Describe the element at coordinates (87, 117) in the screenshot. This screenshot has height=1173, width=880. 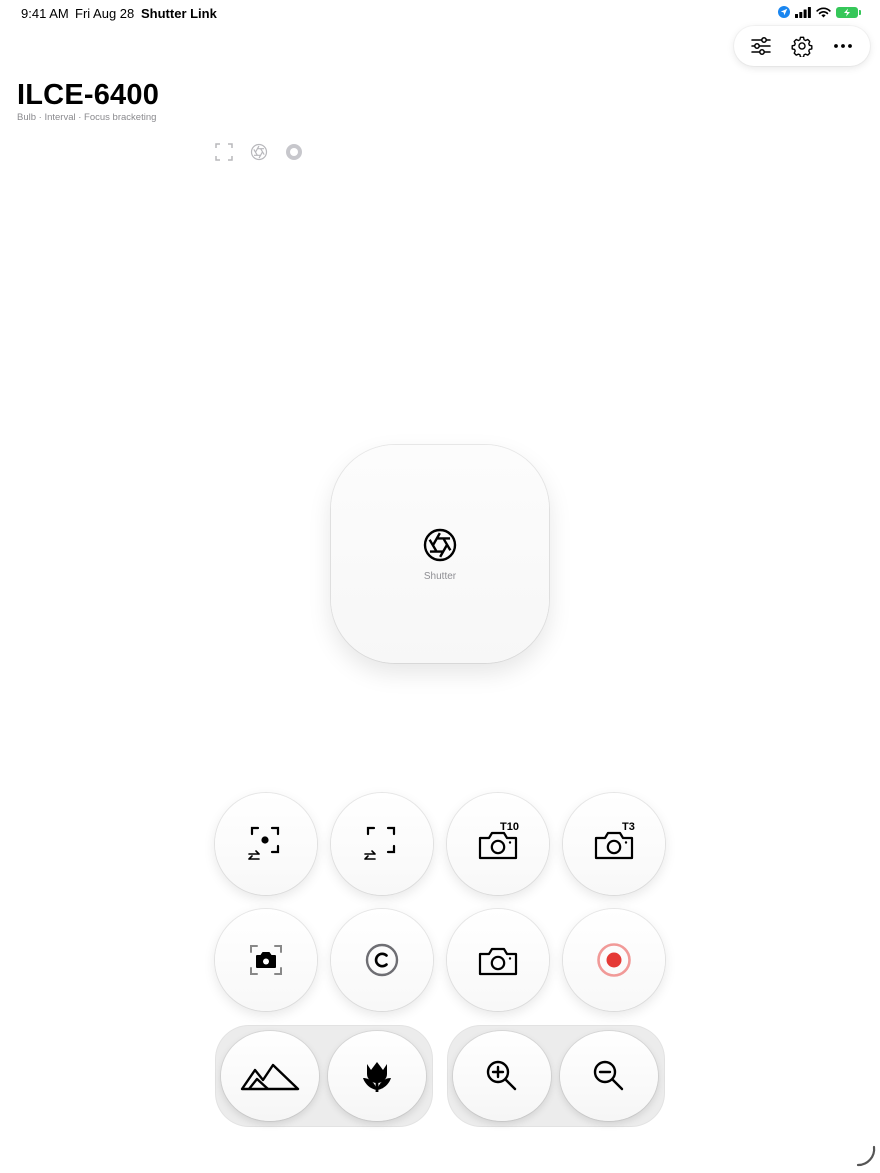
I see `device-modes: Bulb · Interval · Focus bracketing` at that location.